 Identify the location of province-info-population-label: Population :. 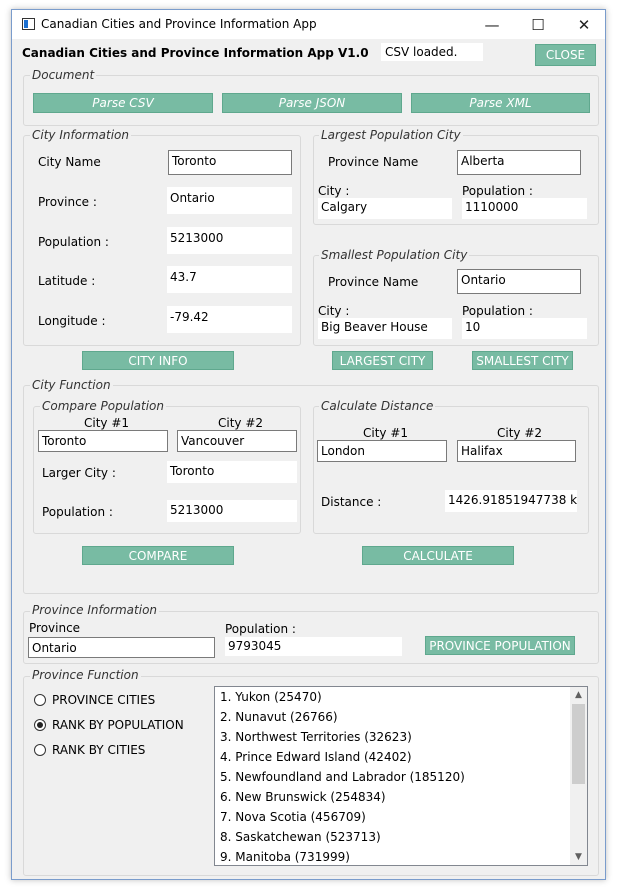
(260, 629).